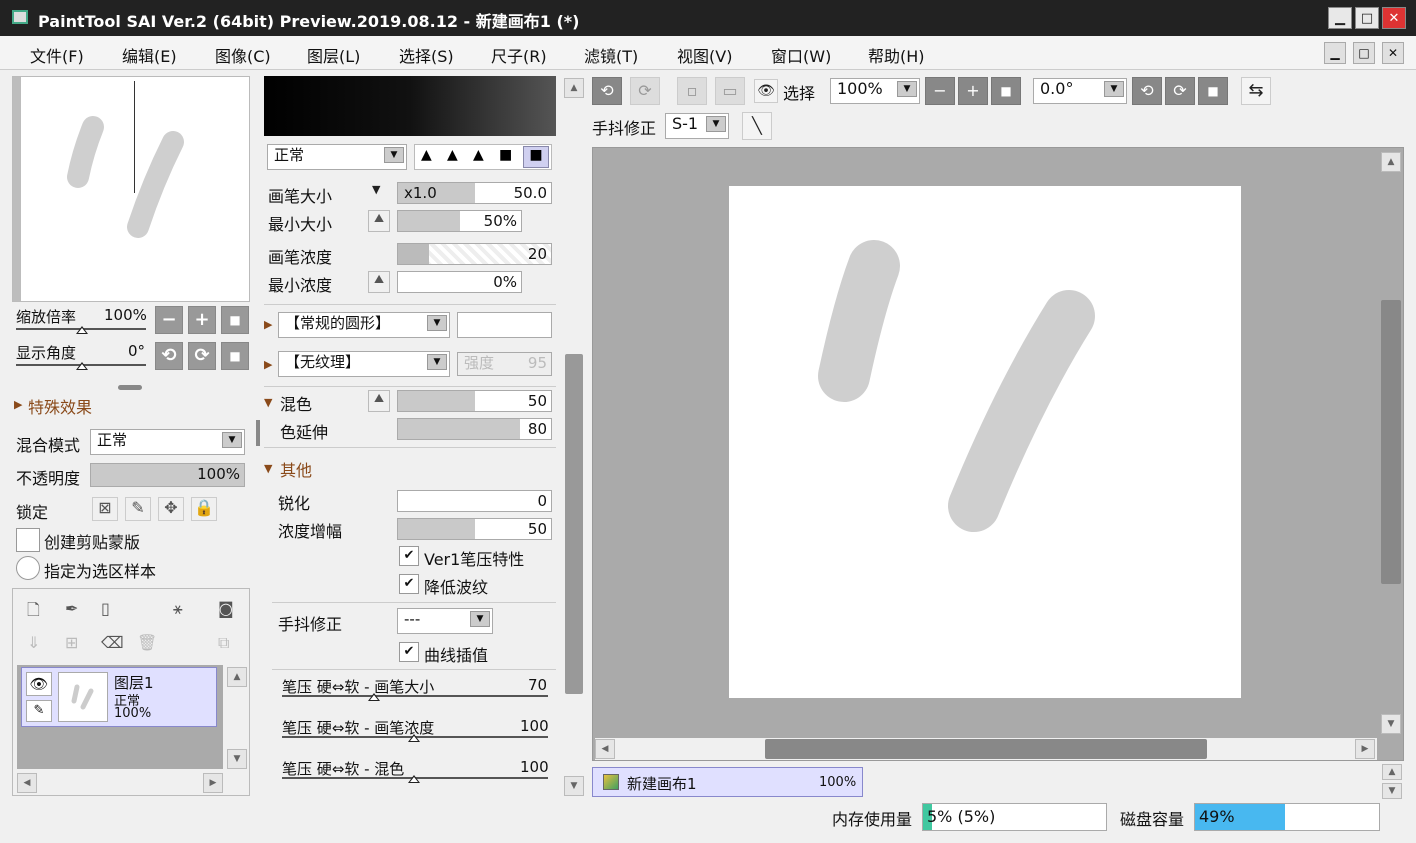 This screenshot has width=1416, height=843. I want to click on menu-select: 选择(S), so click(426, 55).